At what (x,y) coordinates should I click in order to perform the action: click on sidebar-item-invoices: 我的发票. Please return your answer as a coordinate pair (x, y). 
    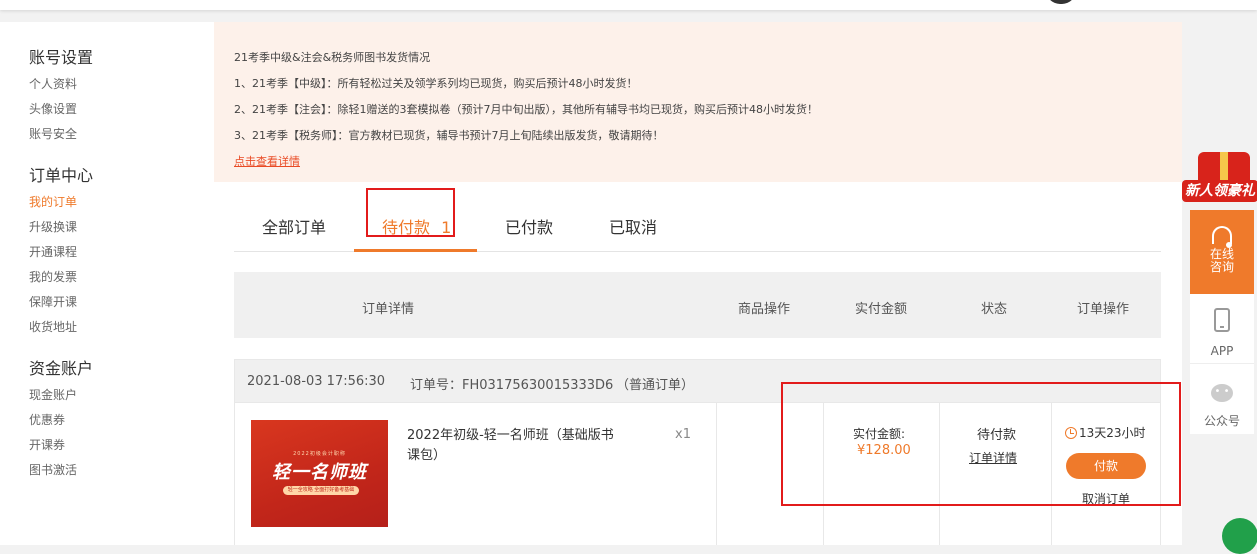
    Looking at the image, I should click on (53, 276).